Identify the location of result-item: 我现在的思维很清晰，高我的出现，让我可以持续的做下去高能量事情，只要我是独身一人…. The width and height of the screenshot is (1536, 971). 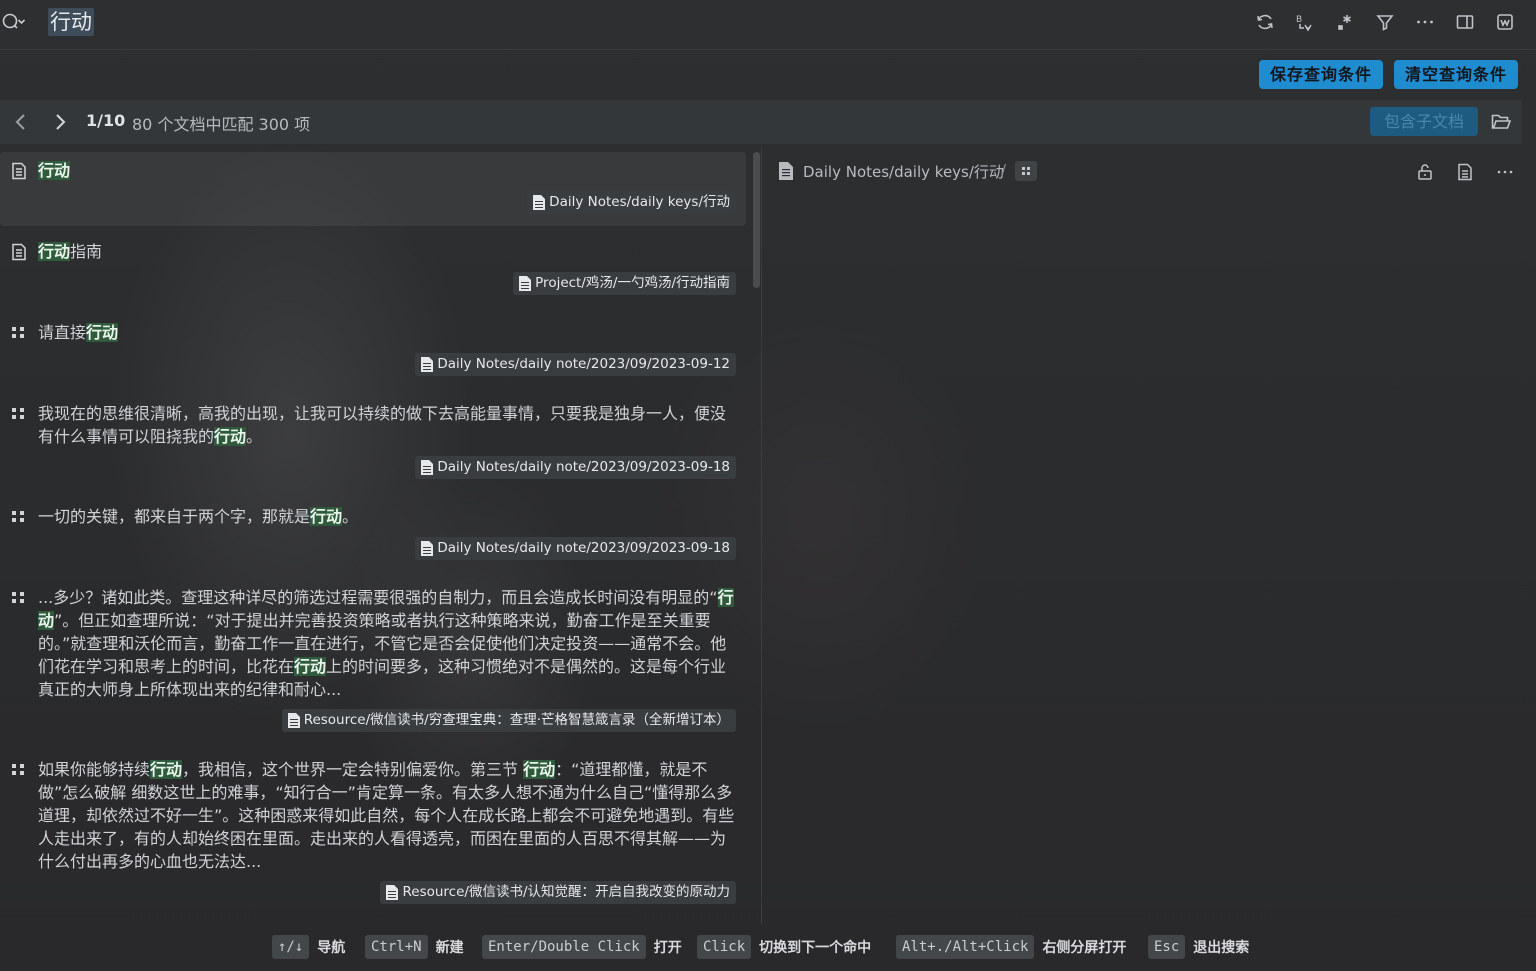
(373, 443).